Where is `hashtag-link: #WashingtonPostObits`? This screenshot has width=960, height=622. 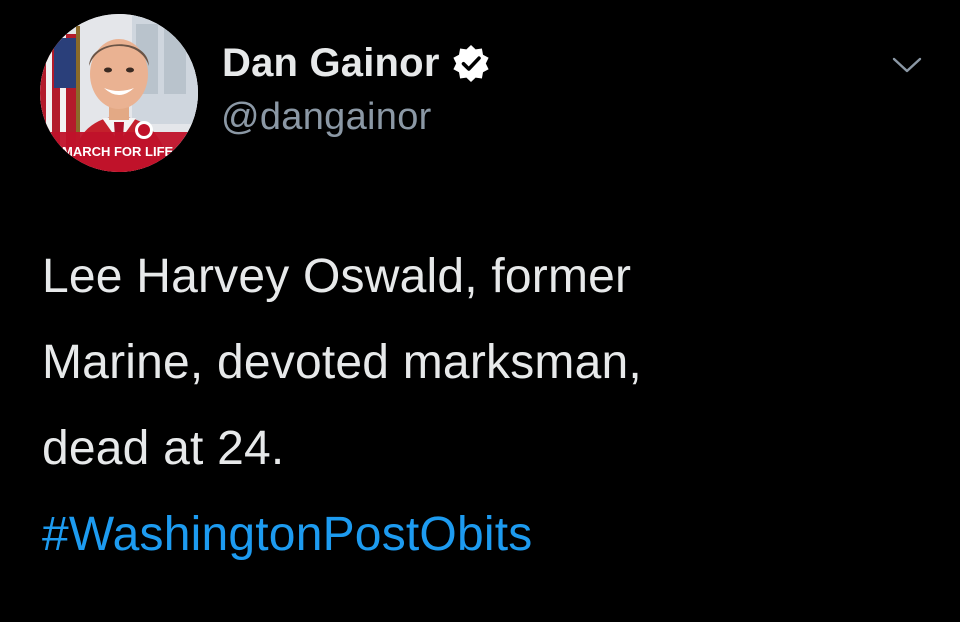
hashtag-link: #WashingtonPostObits is located at coordinates (482, 535).